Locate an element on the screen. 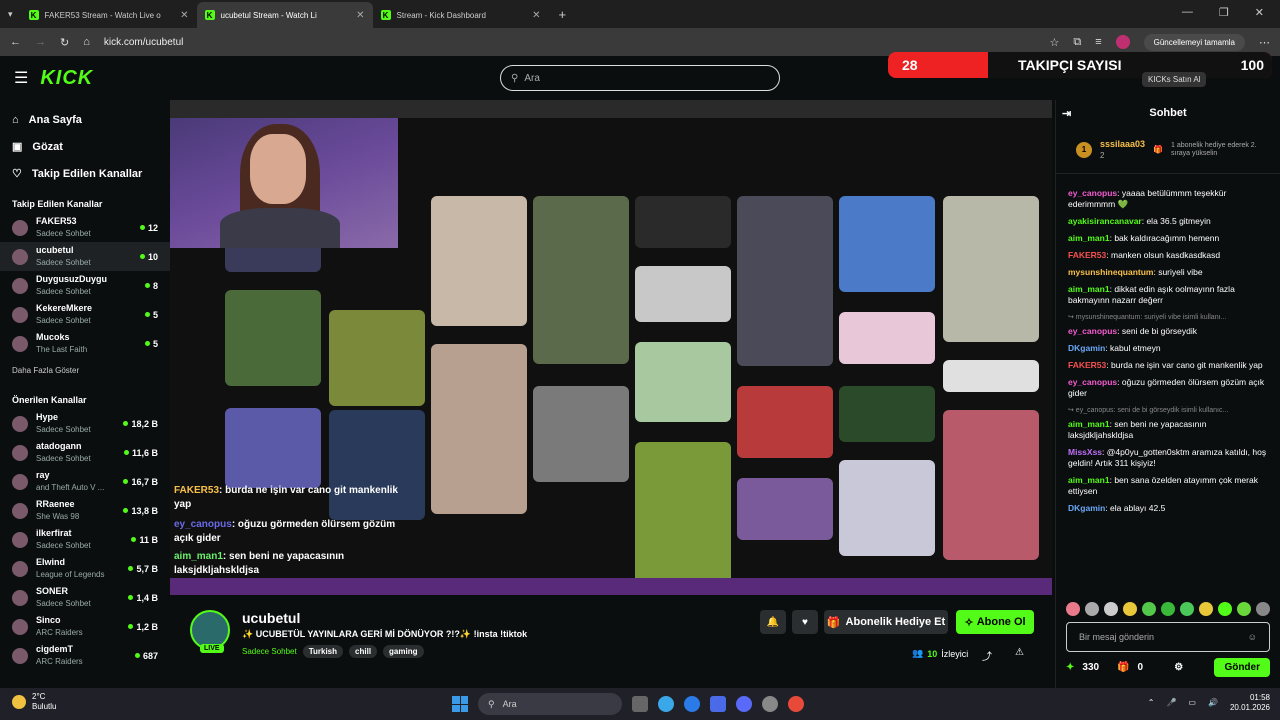 The height and width of the screenshot is (720, 1280). profile-avatar is located at coordinates (1122, 42).